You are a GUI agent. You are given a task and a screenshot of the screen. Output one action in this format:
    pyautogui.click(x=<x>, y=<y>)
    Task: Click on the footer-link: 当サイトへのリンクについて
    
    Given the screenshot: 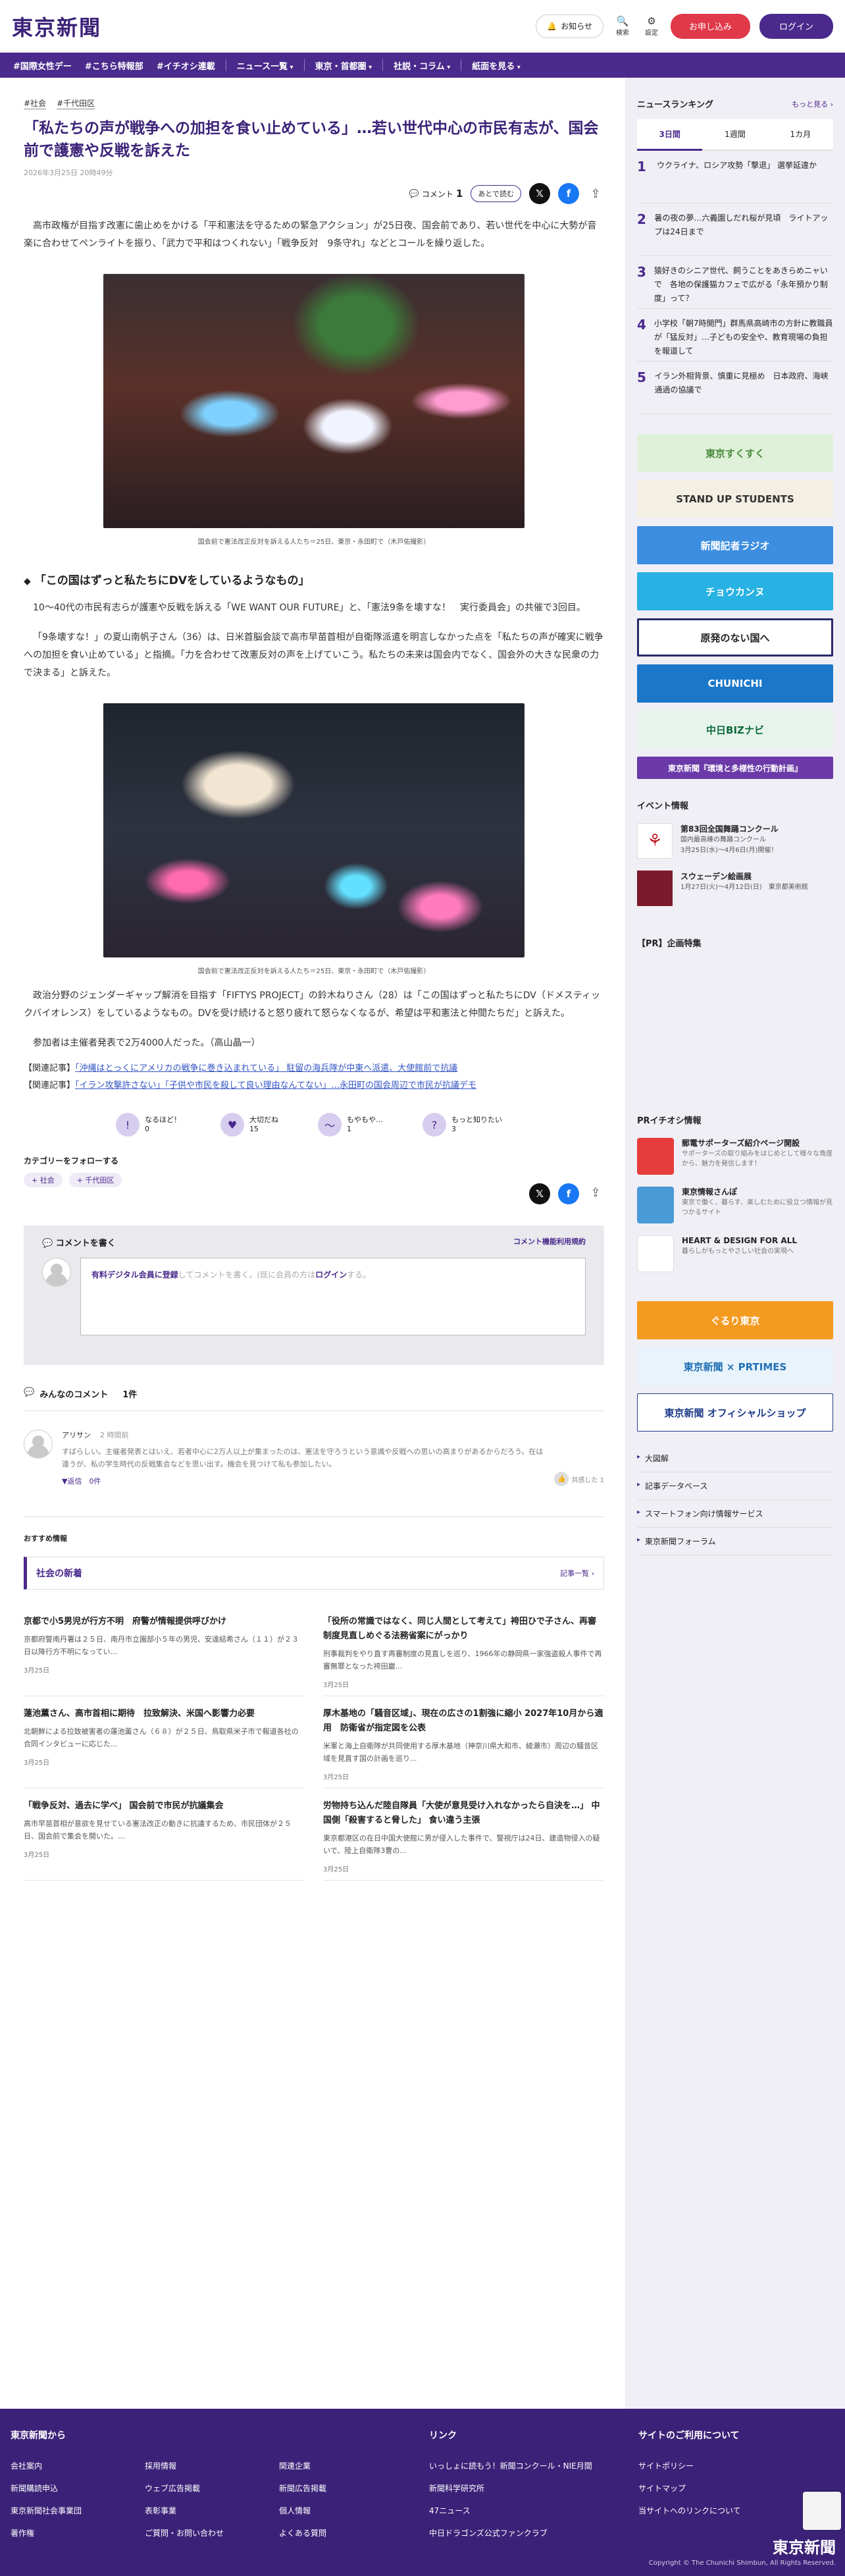 What is the action you would take?
    pyautogui.click(x=689, y=2511)
    